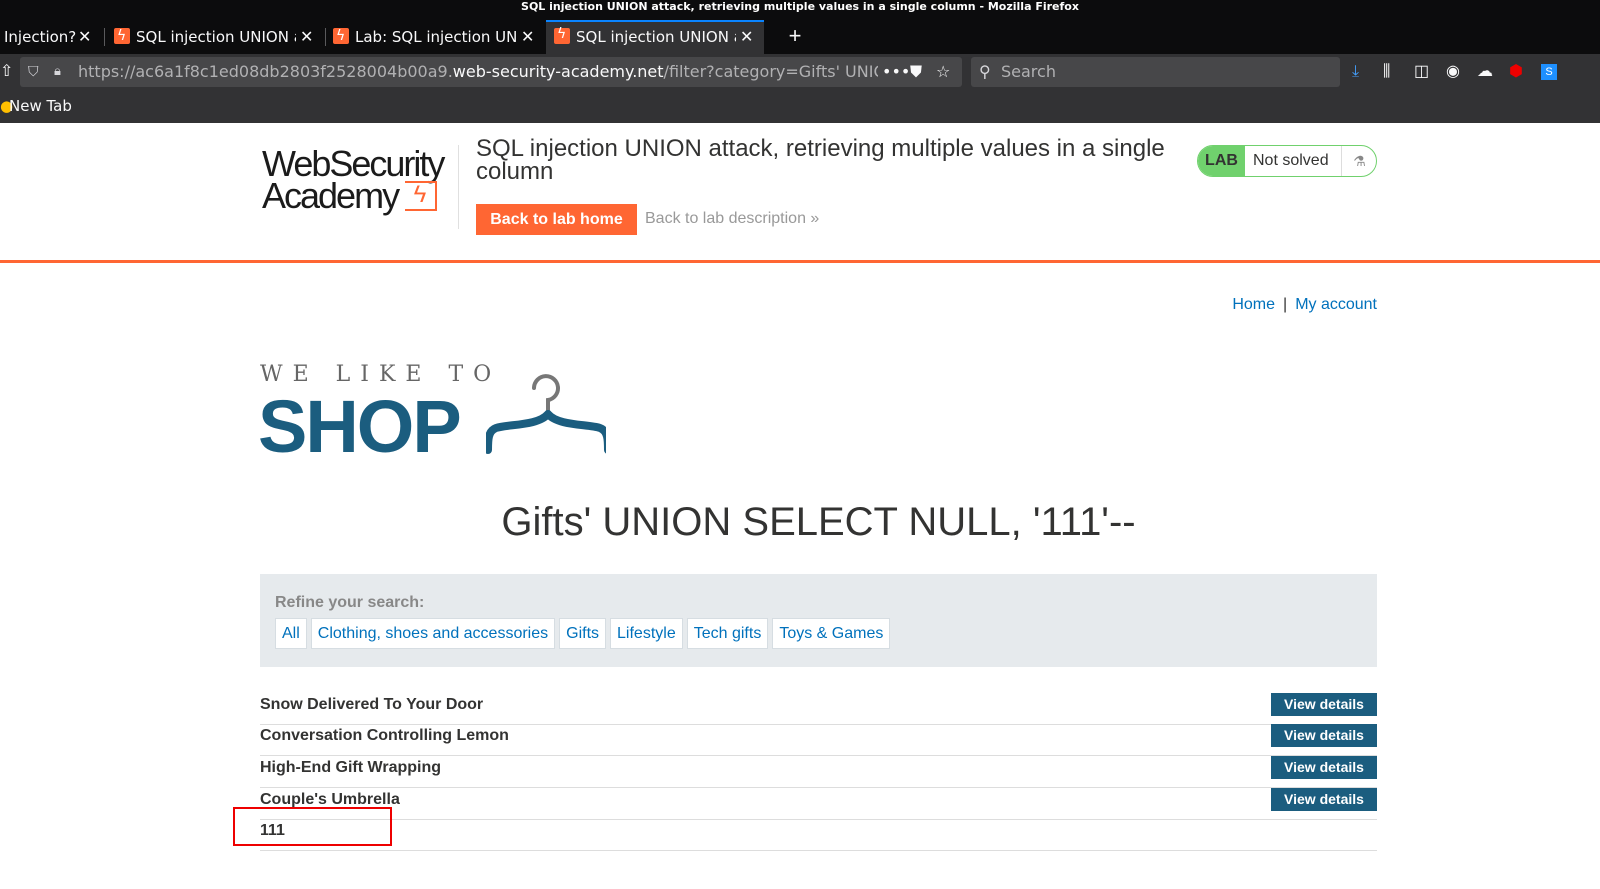 This screenshot has height=889, width=1600. What do you see at coordinates (943, 72) in the screenshot?
I see `bookmark-star-icon: ☆` at bounding box center [943, 72].